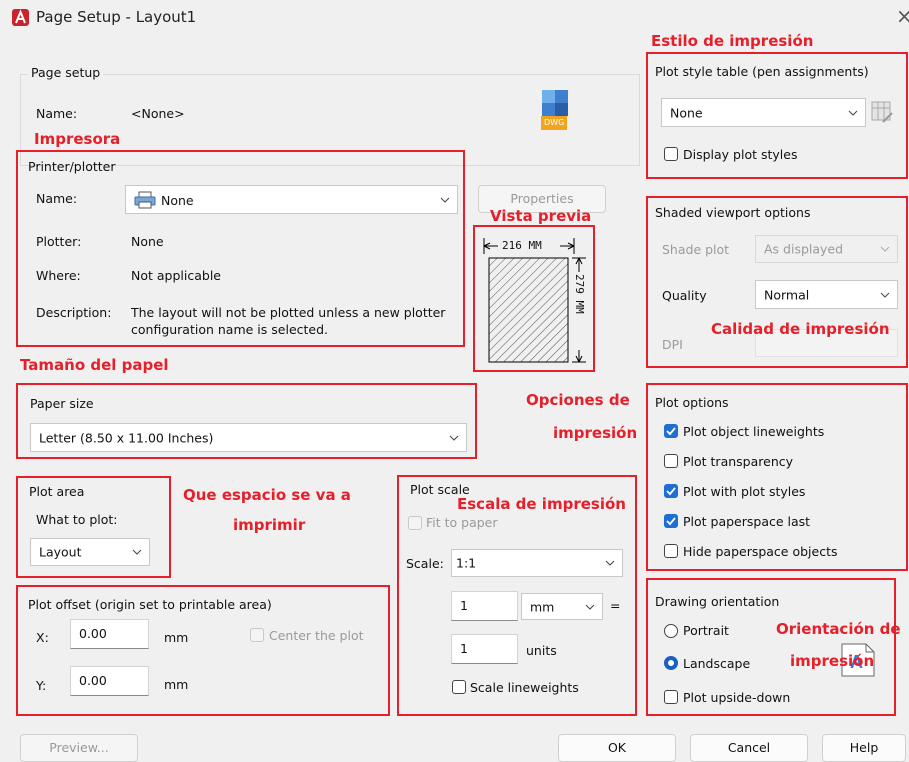  What do you see at coordinates (826, 294) in the screenshot?
I see `quality-select: Normal` at bounding box center [826, 294].